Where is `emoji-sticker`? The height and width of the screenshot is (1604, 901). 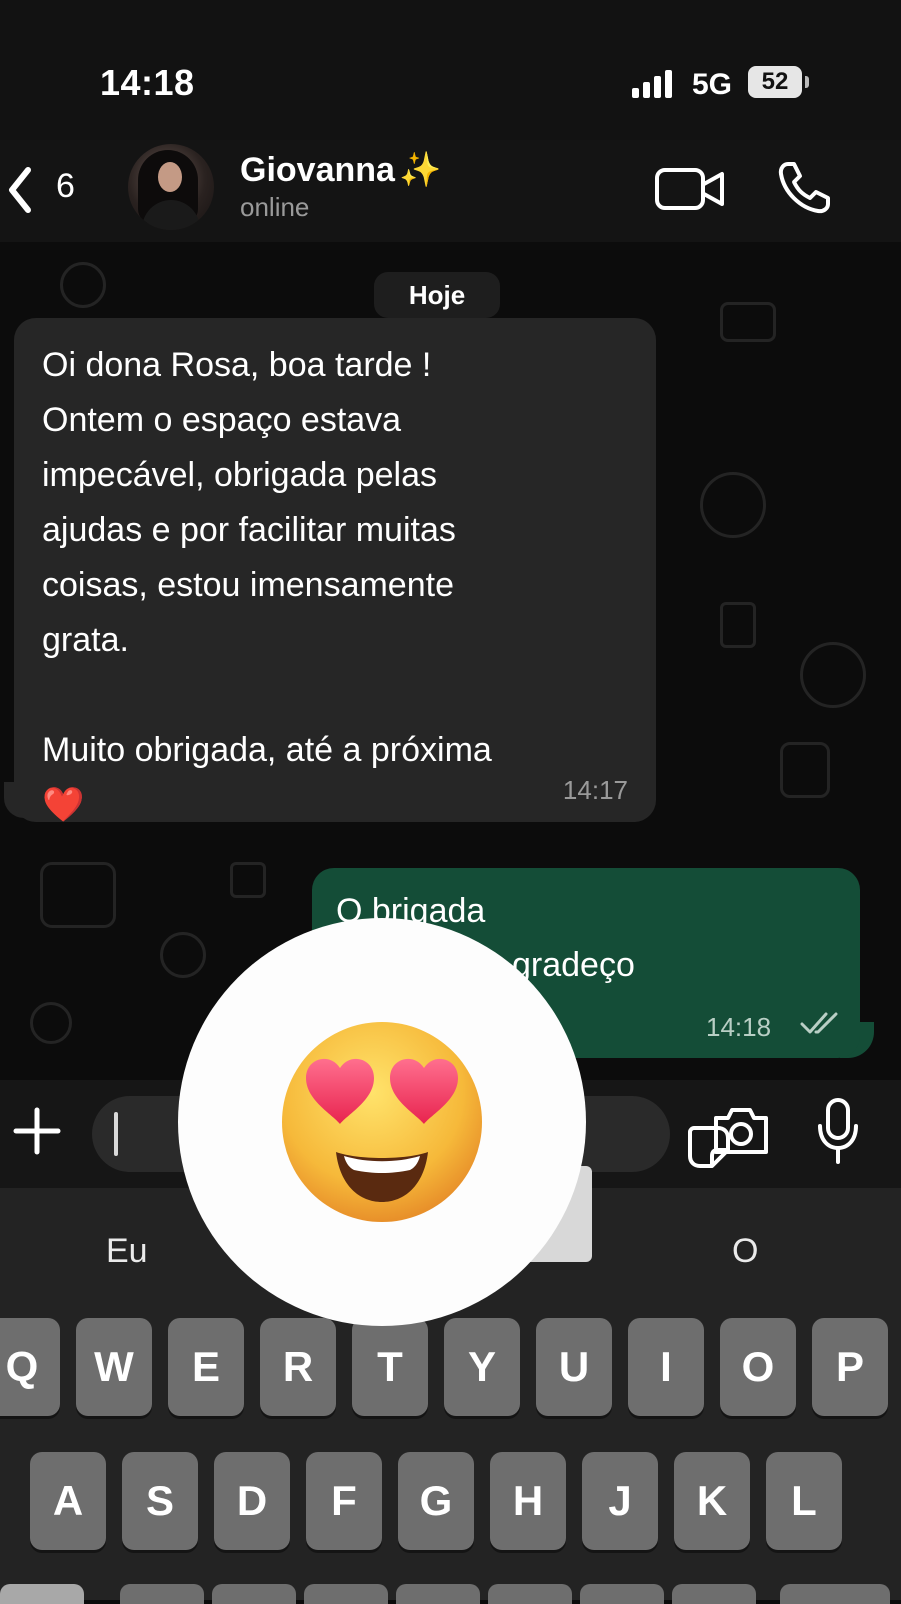 emoji-sticker is located at coordinates (382, 1122).